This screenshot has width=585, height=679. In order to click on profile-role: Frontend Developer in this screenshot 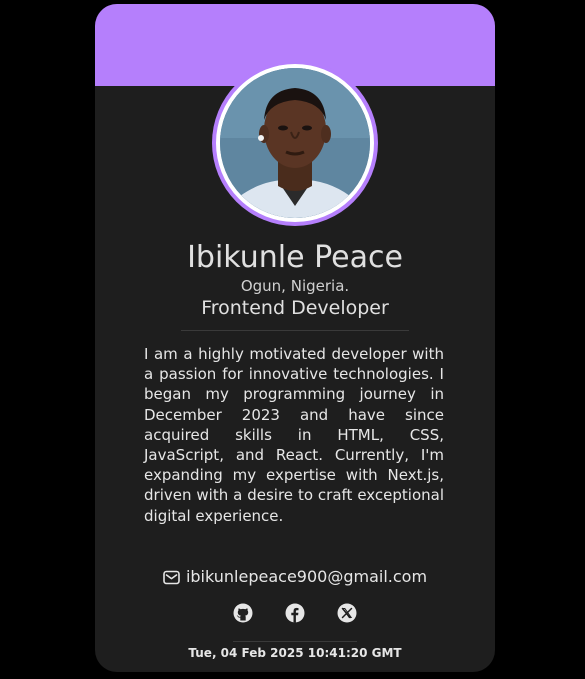, I will do `click(295, 308)`.